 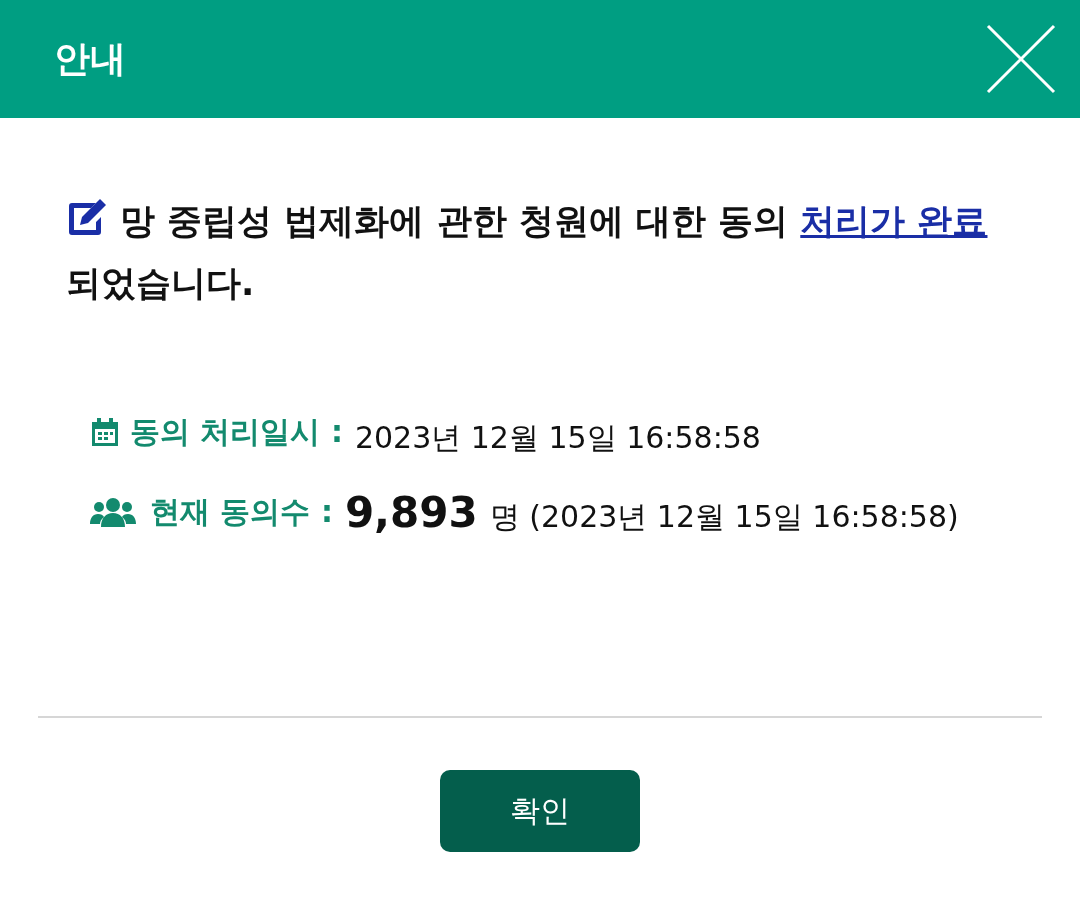 I want to click on count-value: 9,893, so click(x=411, y=513).